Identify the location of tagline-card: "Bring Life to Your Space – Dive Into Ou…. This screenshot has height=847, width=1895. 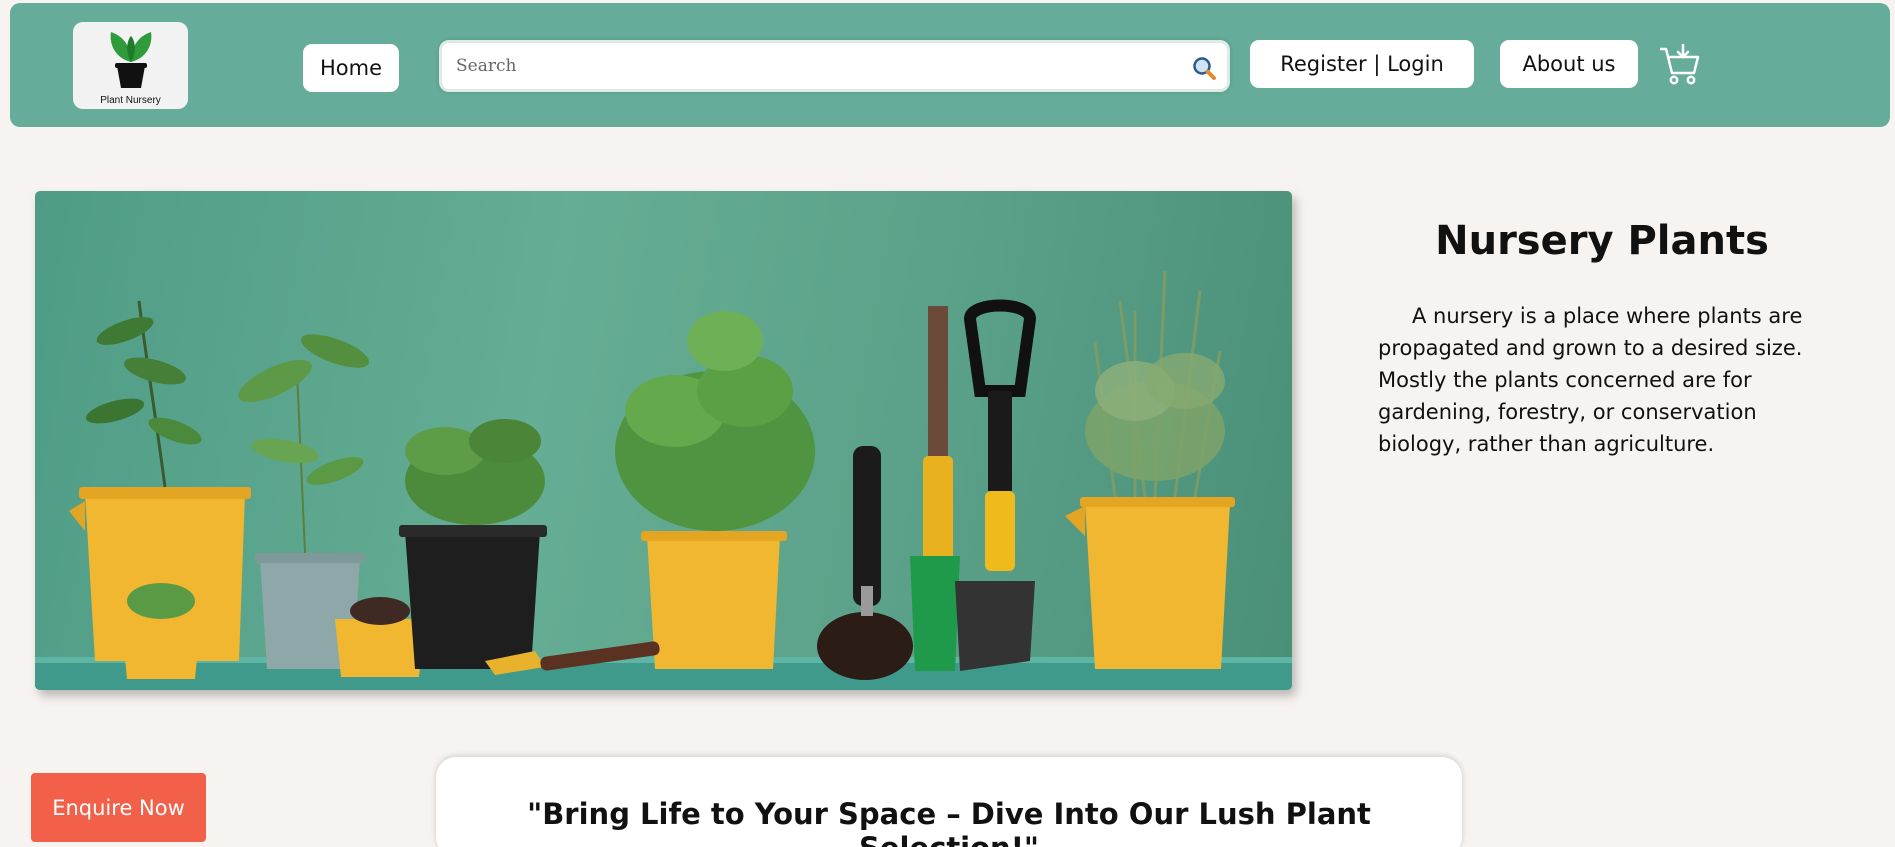
(949, 802).